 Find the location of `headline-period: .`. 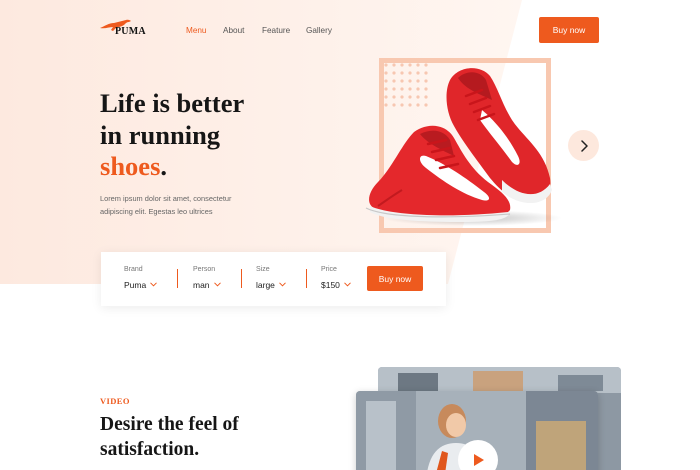

headline-period: . is located at coordinates (164, 166).